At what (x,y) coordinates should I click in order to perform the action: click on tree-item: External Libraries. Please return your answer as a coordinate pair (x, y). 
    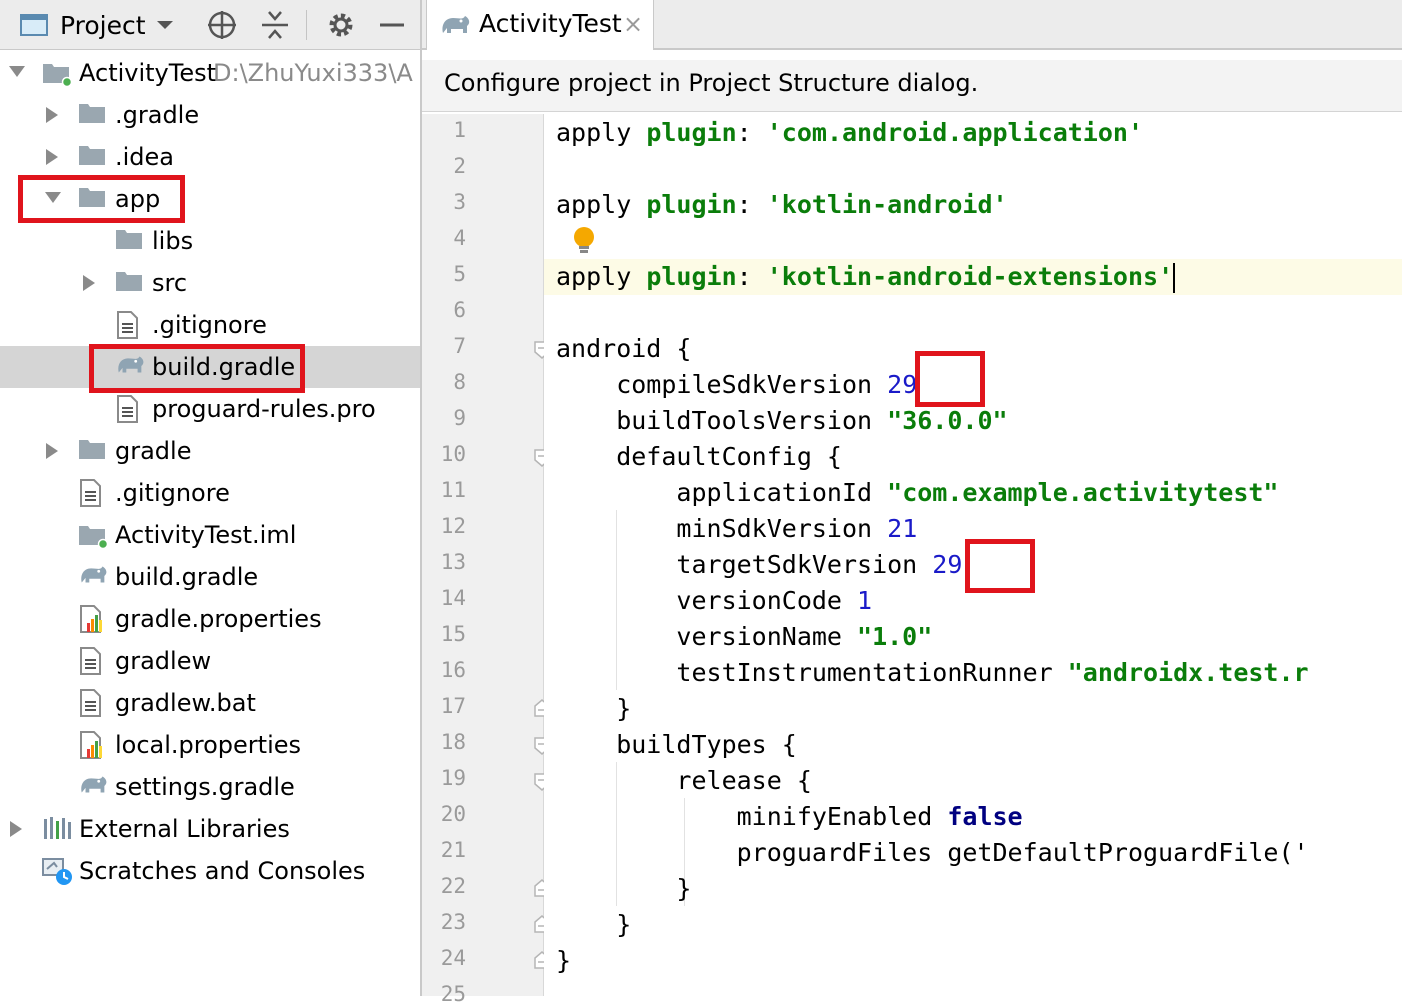
    Looking at the image, I should click on (210, 829).